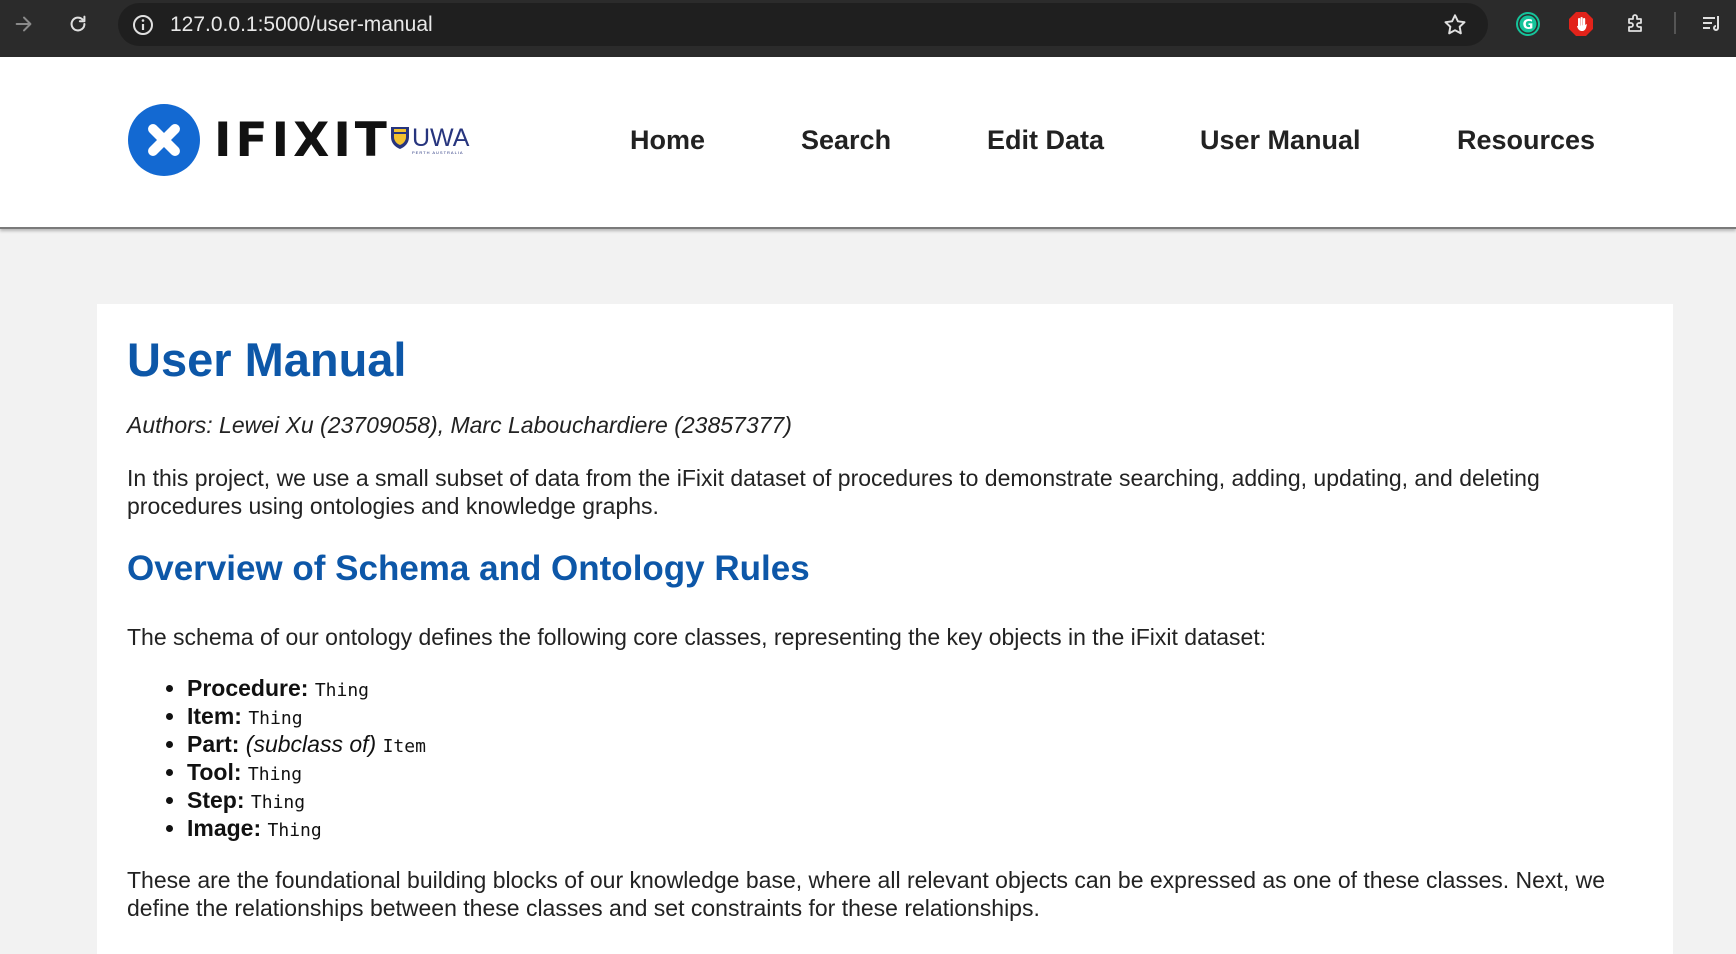 The width and height of the screenshot is (1736, 954). I want to click on list-item: Procedure: Thing, so click(306, 688).